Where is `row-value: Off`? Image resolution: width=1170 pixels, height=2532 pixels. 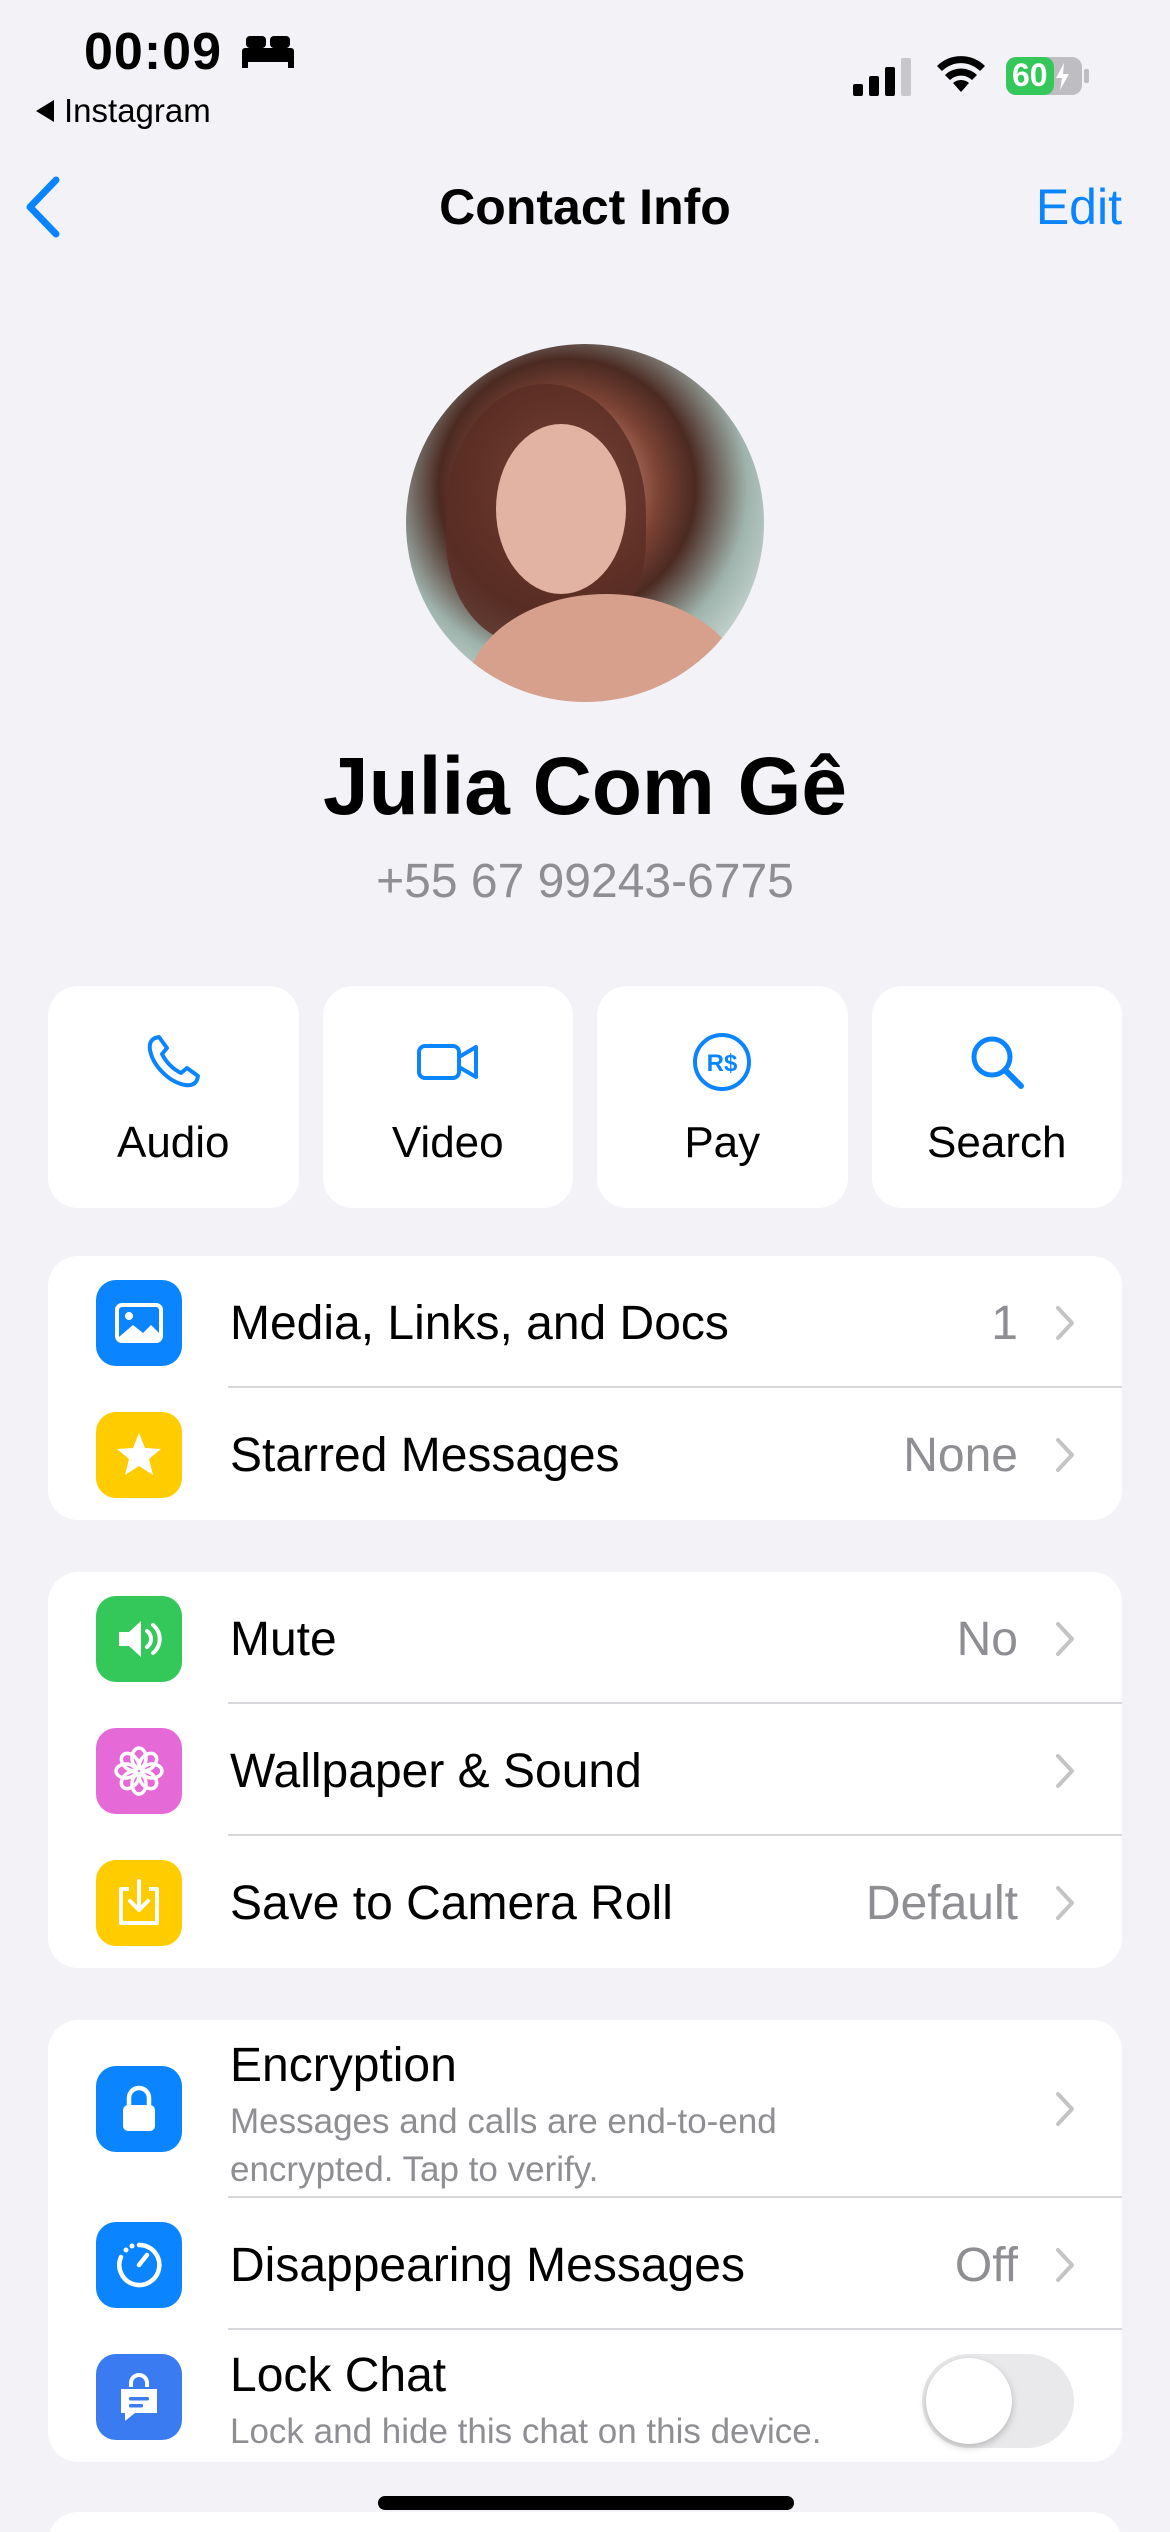 row-value: Off is located at coordinates (986, 2265).